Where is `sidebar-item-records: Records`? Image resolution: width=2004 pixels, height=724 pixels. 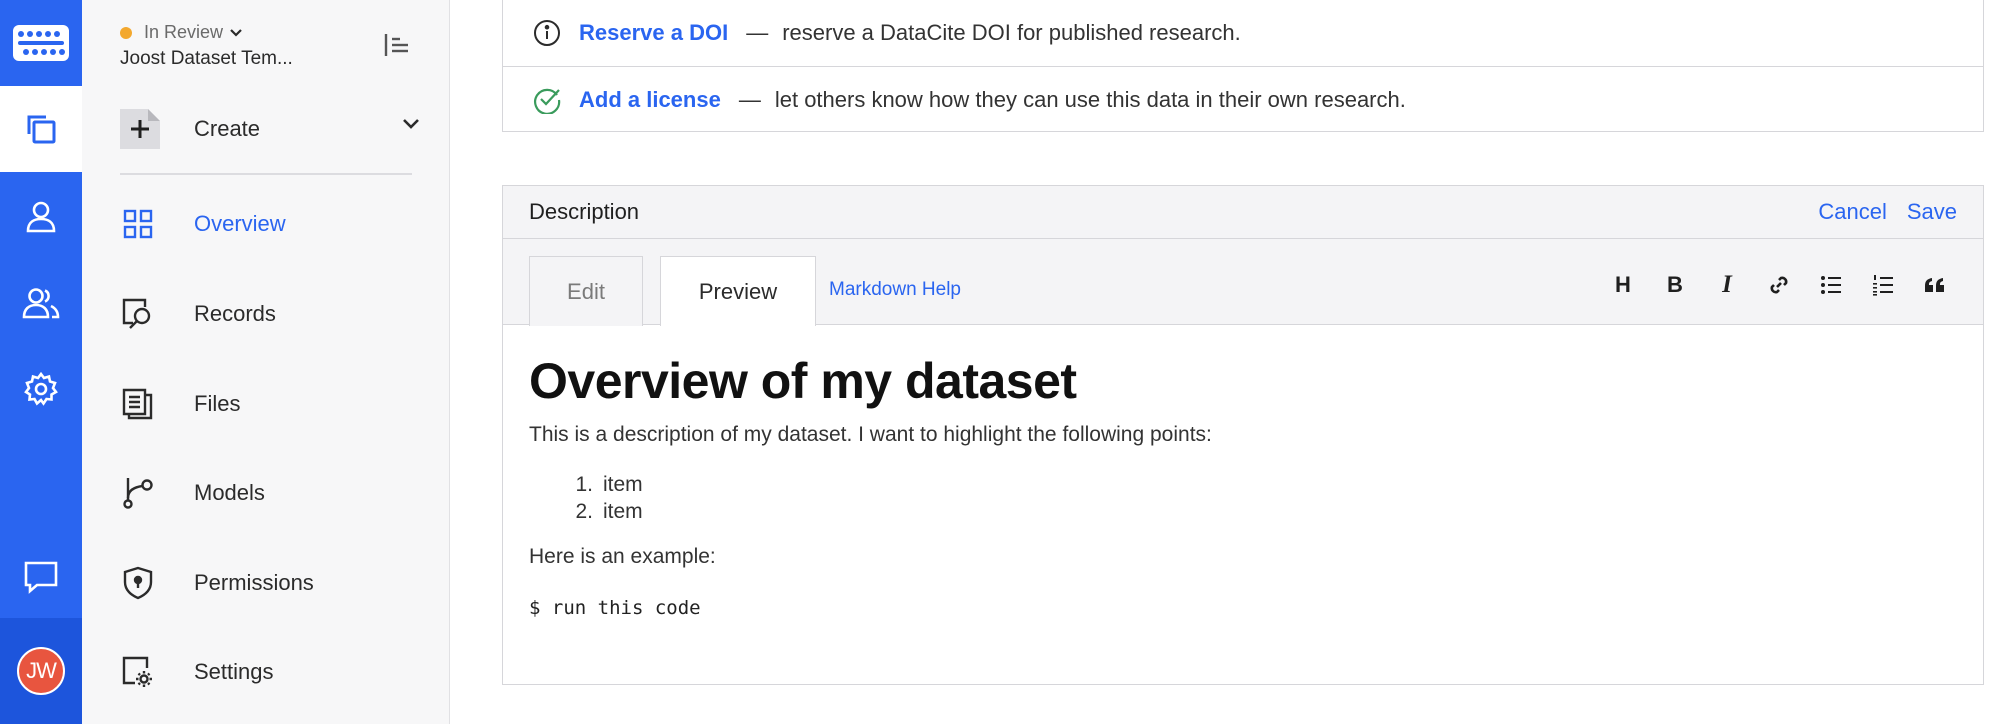
sidebar-item-records: Records is located at coordinates (270, 314).